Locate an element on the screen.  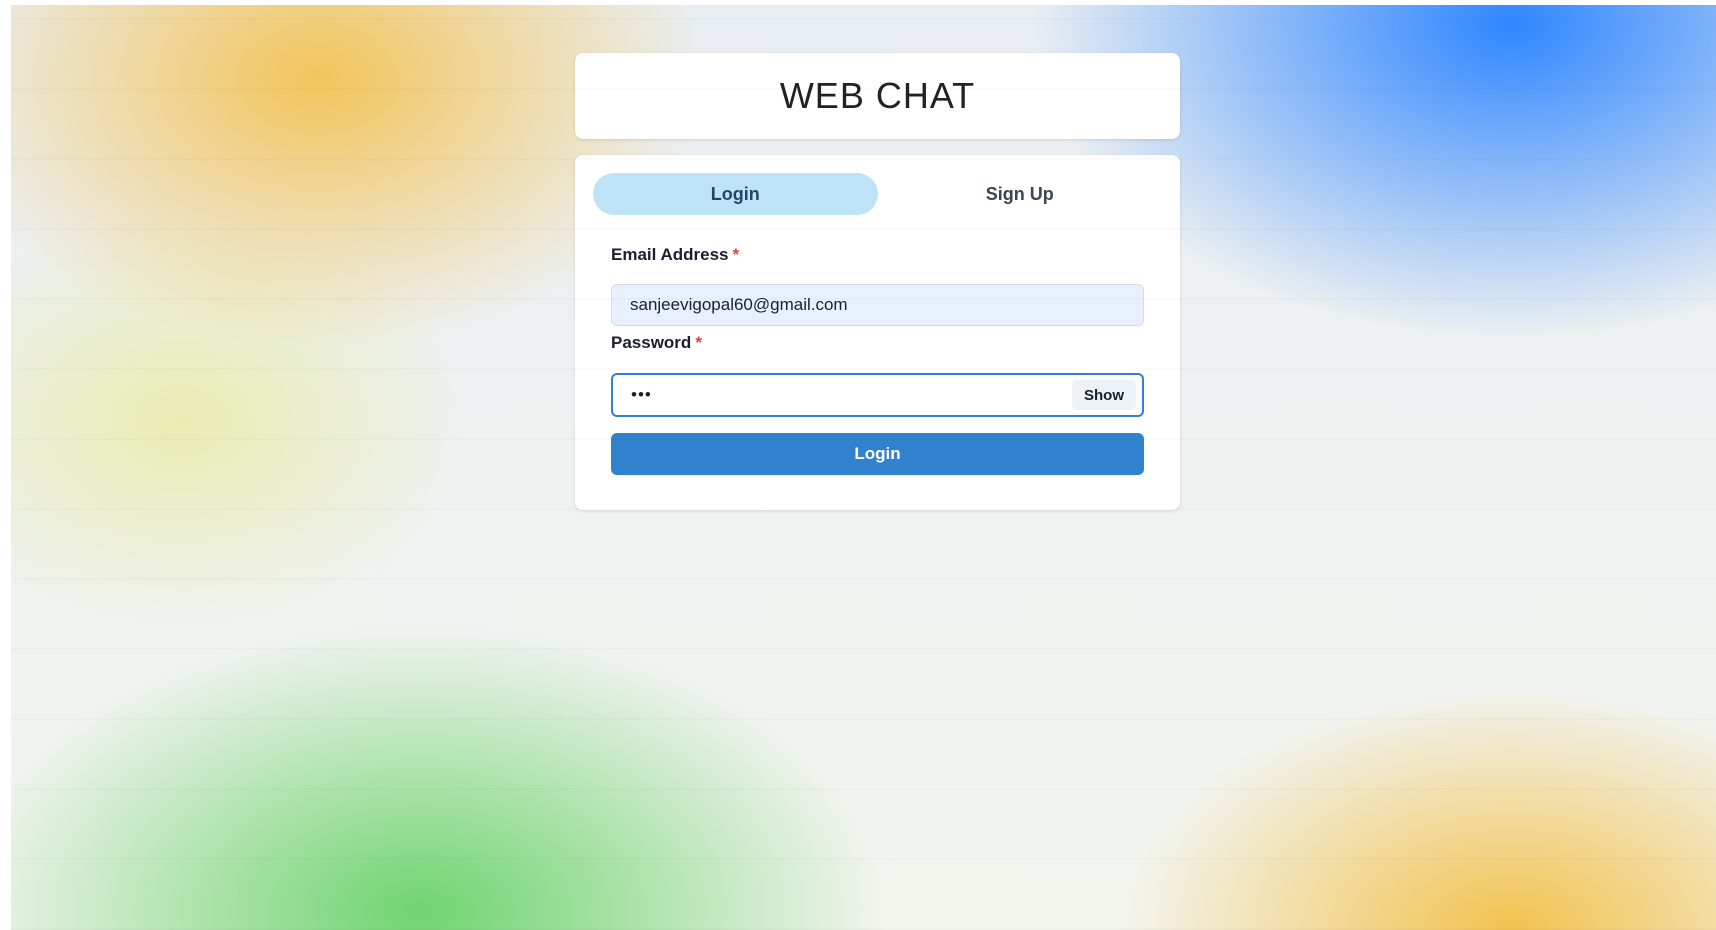
password-input is located at coordinates (838, 395).